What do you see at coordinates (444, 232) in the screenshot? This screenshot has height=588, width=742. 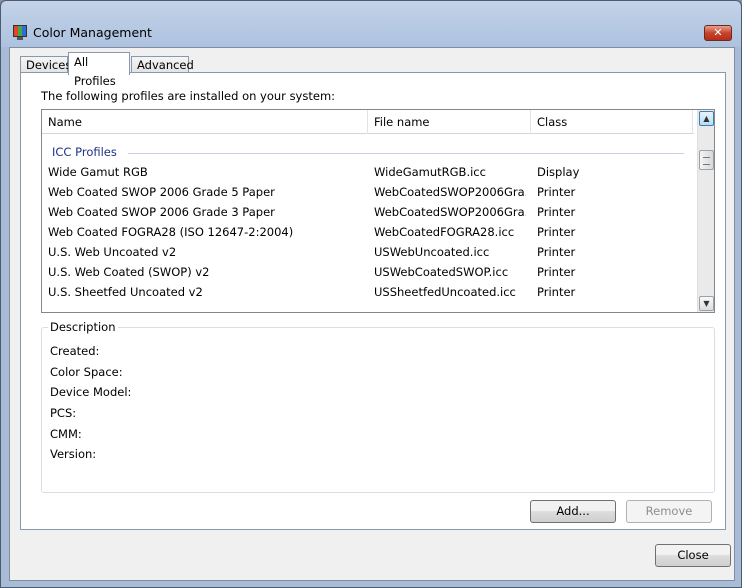 I see `profile-file: WebCoatedFOGRA28.icc` at bounding box center [444, 232].